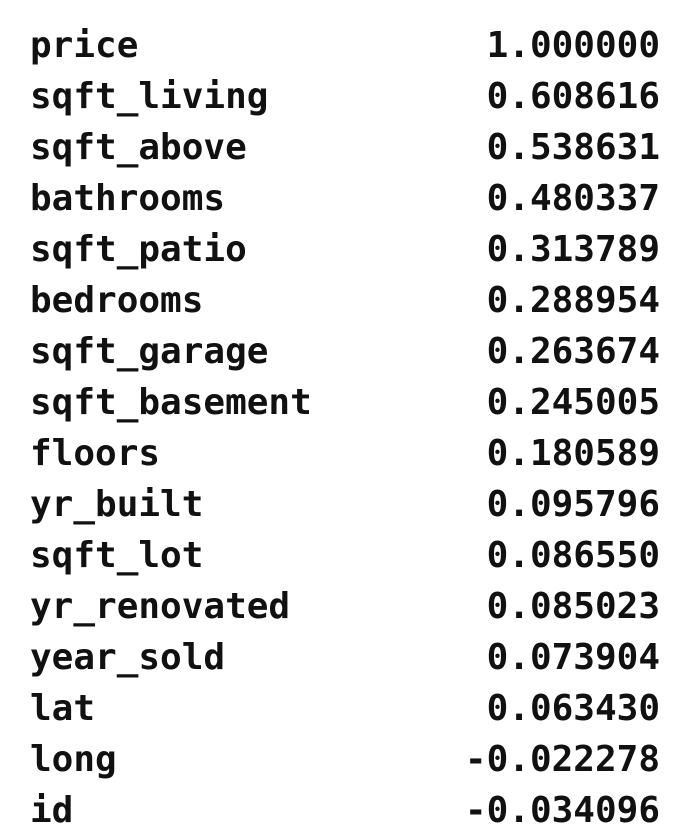  Describe the element at coordinates (573, 147) in the screenshot. I see `correlation-value: 0.538631` at that location.